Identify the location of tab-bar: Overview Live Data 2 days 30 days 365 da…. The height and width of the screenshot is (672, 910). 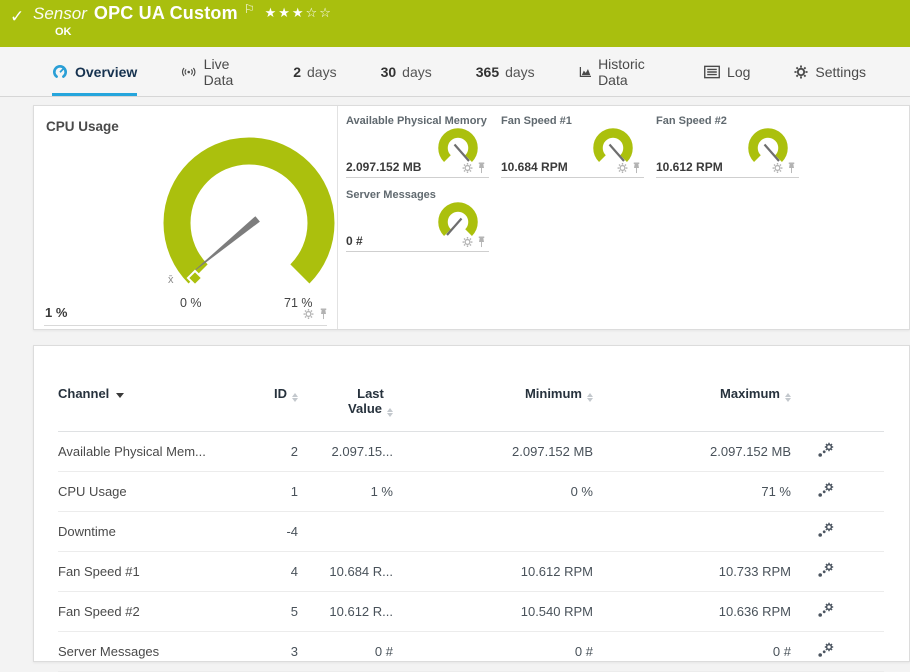
(455, 72).